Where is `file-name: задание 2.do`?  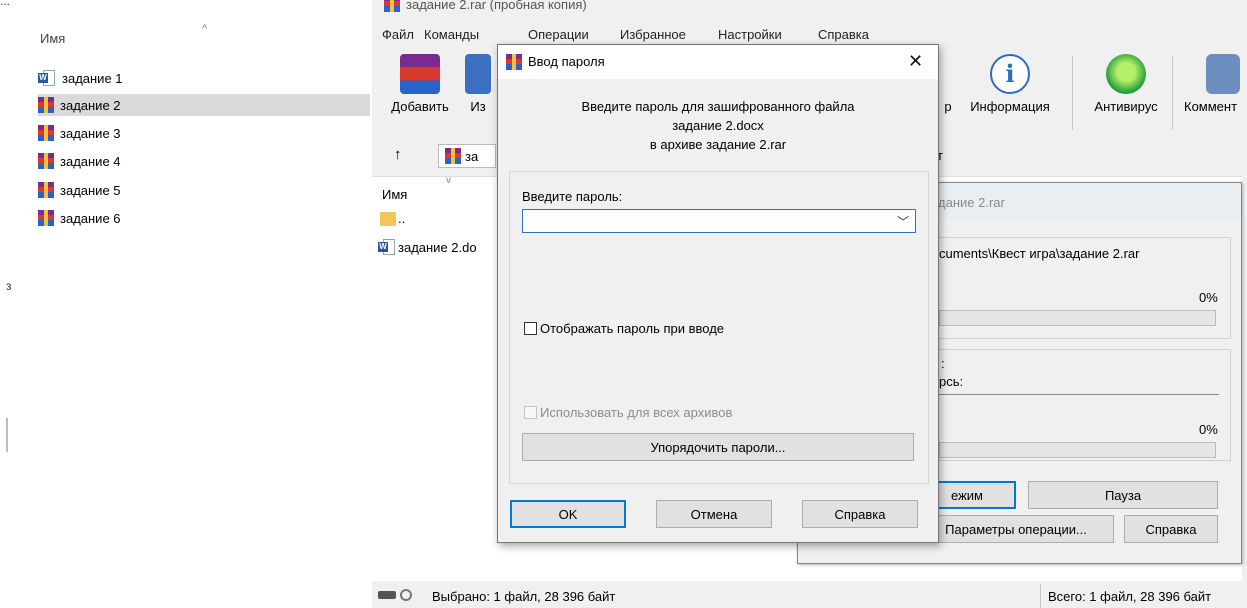
file-name: задание 2.do is located at coordinates (437, 247).